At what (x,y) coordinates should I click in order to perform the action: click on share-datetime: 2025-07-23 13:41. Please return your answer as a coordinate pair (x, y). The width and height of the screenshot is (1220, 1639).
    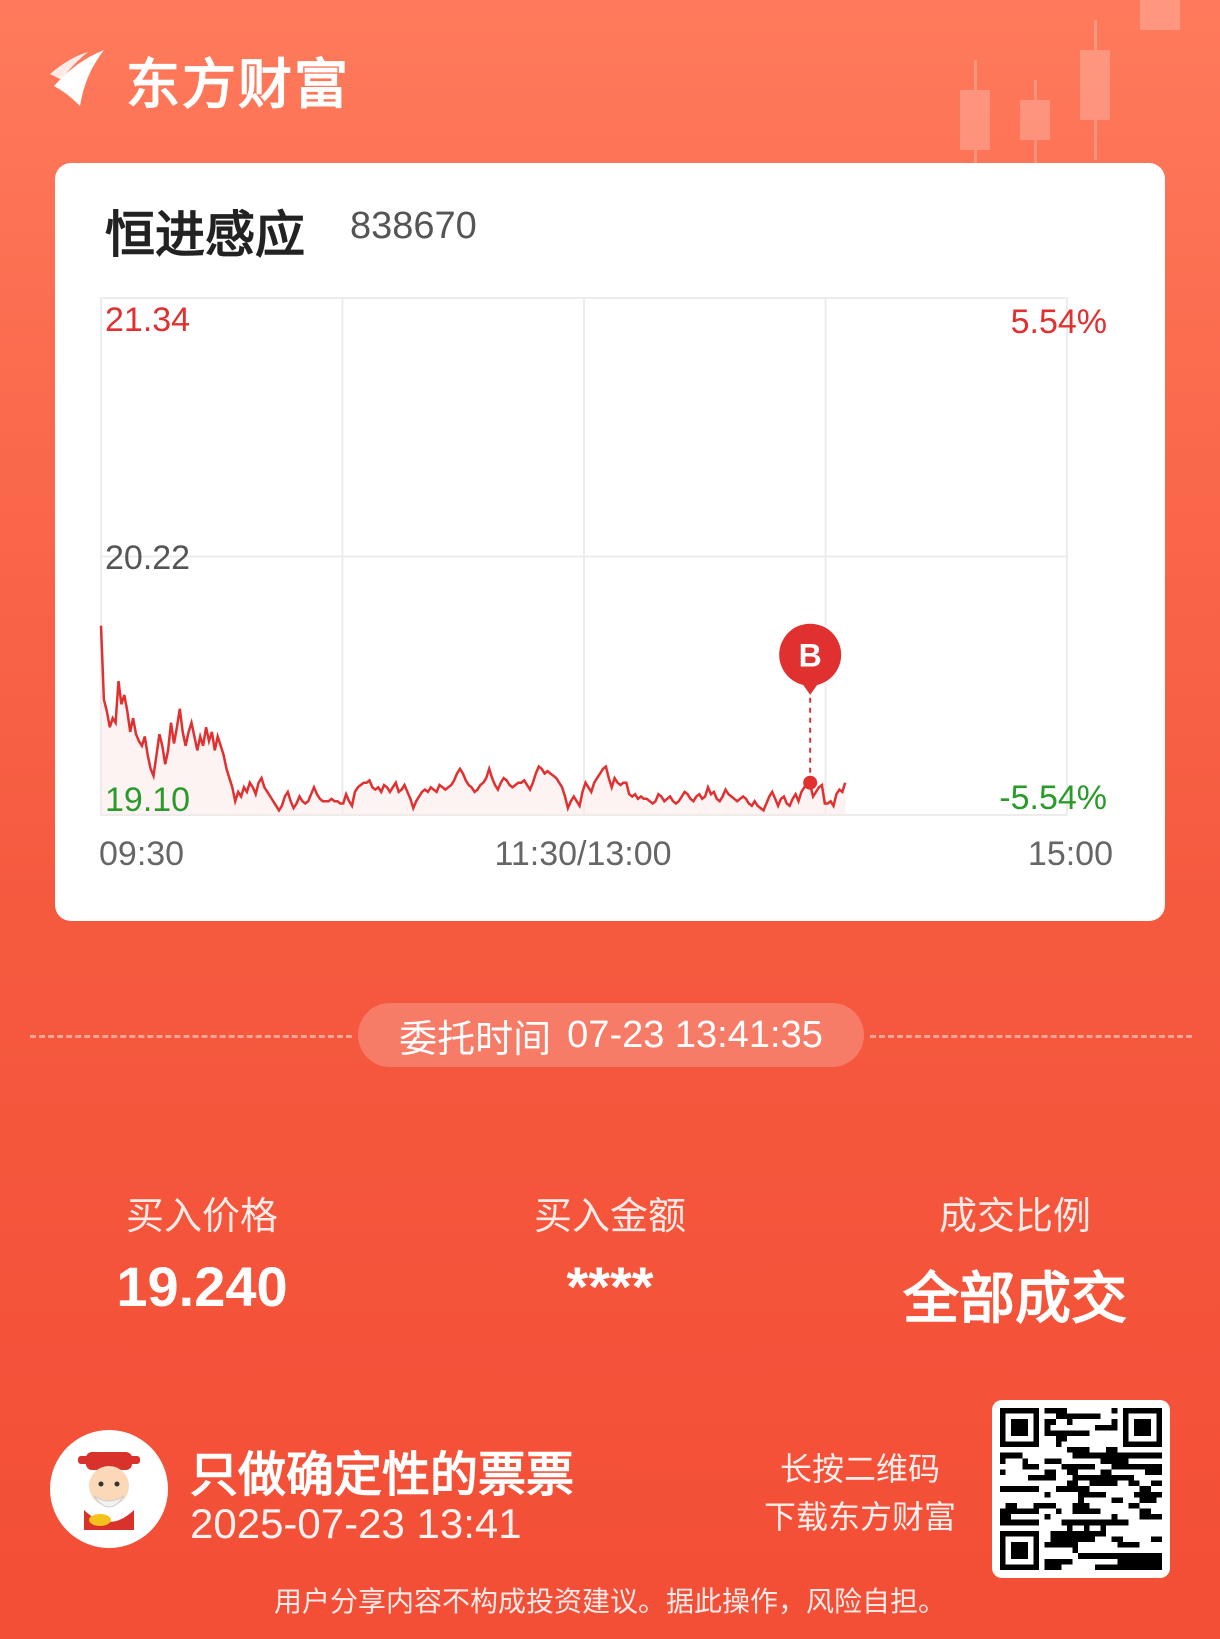
    Looking at the image, I should click on (356, 1523).